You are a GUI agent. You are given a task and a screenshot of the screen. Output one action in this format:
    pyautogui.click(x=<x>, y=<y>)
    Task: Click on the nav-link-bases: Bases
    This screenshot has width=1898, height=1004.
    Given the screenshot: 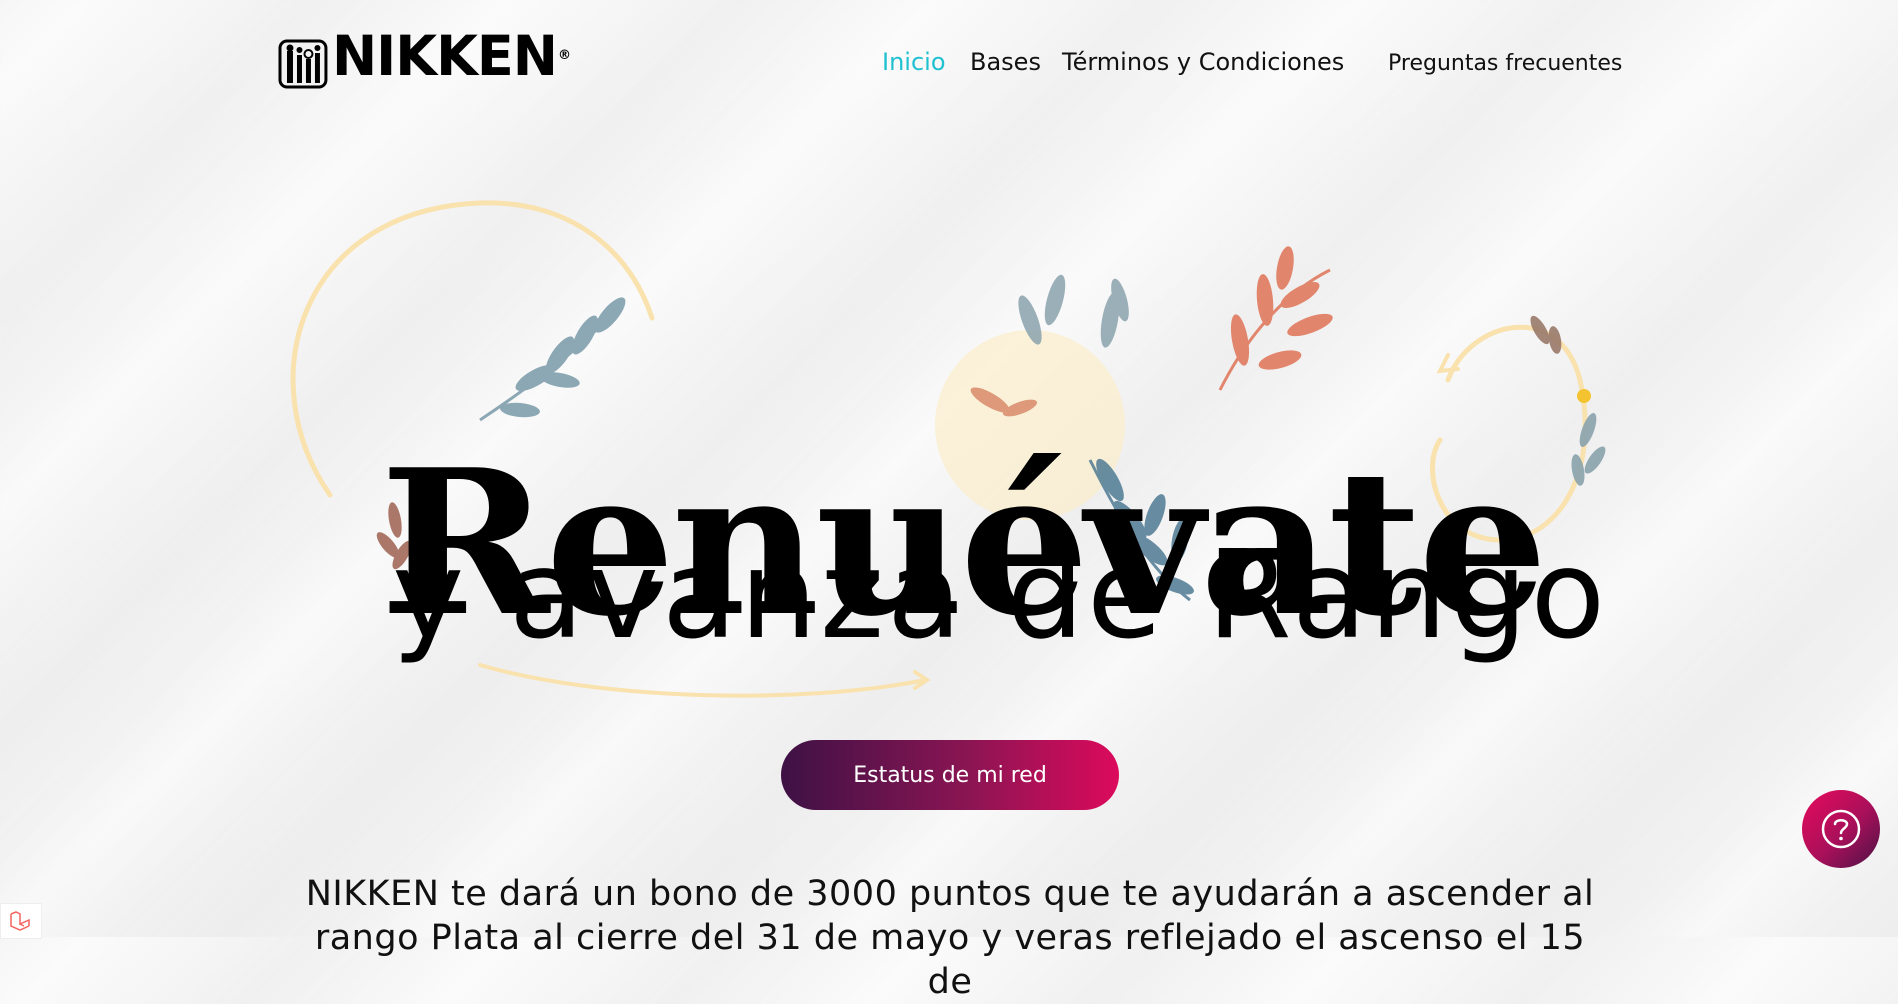 What is the action you would take?
    pyautogui.click(x=1005, y=62)
    